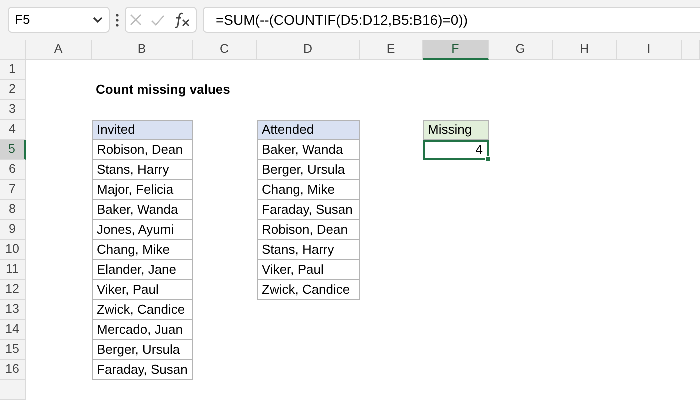 The image size is (700, 400). I want to click on row-header: 15, so click(13, 350).